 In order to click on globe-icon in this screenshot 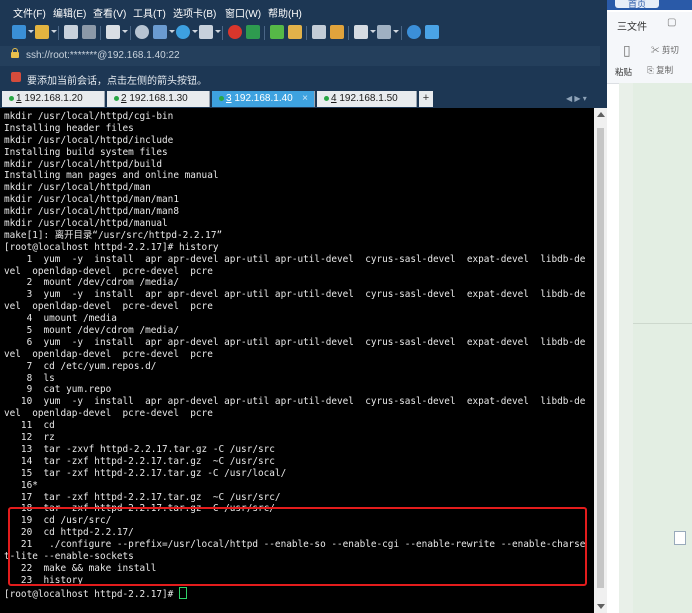, I will do `click(183, 32)`.